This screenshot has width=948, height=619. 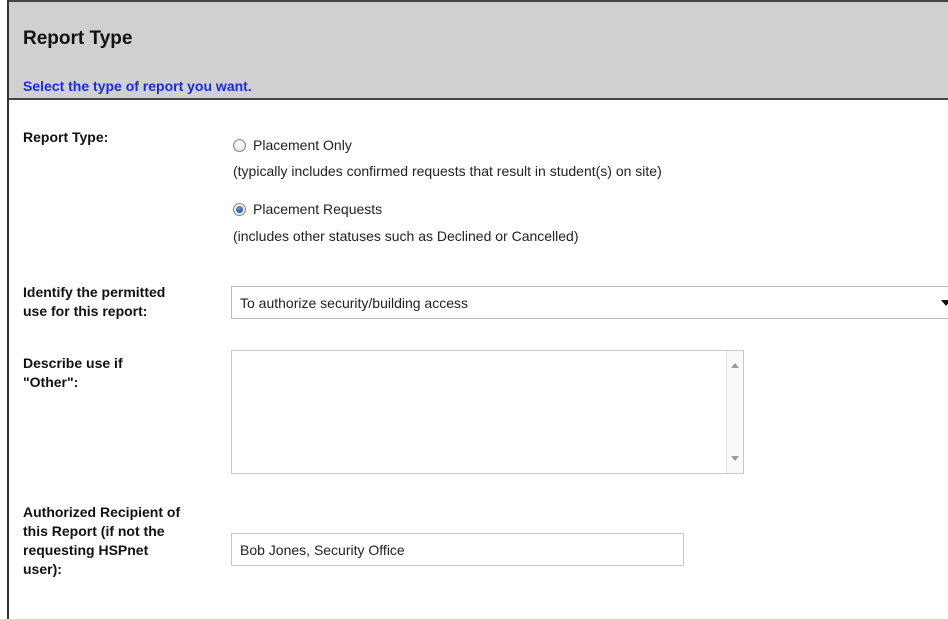 I want to click on describe-use-label: Describe use if "Other":, so click(x=73, y=373).